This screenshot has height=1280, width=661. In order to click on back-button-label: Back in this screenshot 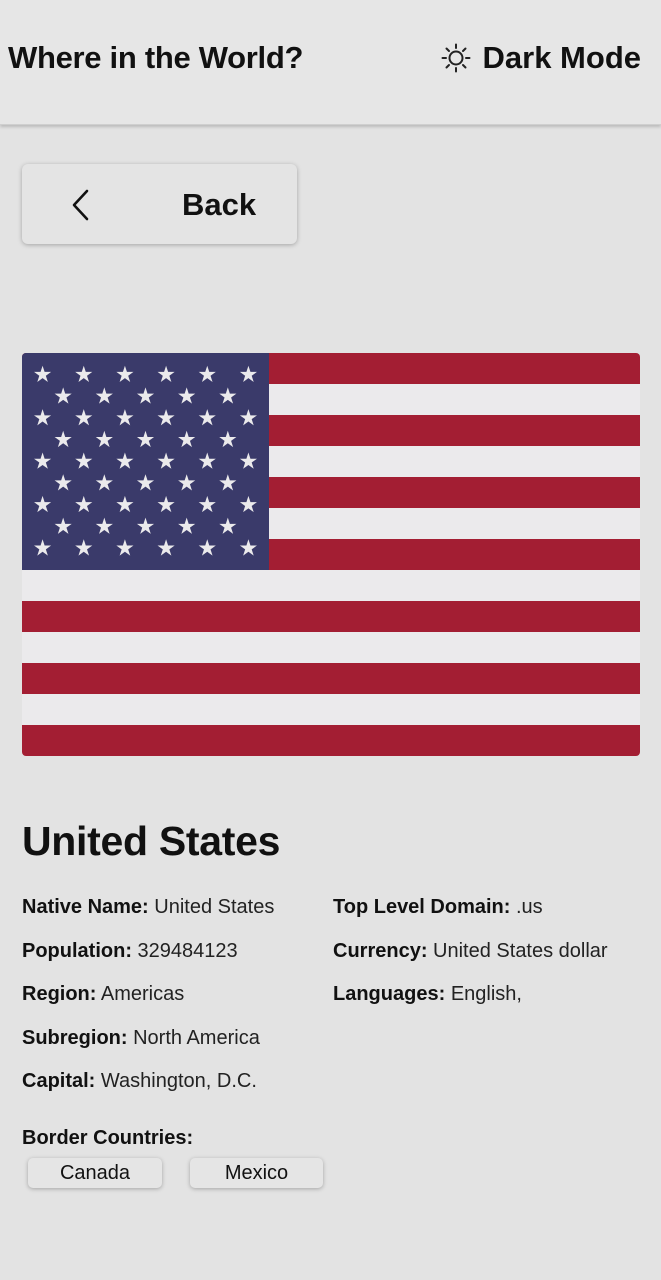, I will do `click(219, 204)`.